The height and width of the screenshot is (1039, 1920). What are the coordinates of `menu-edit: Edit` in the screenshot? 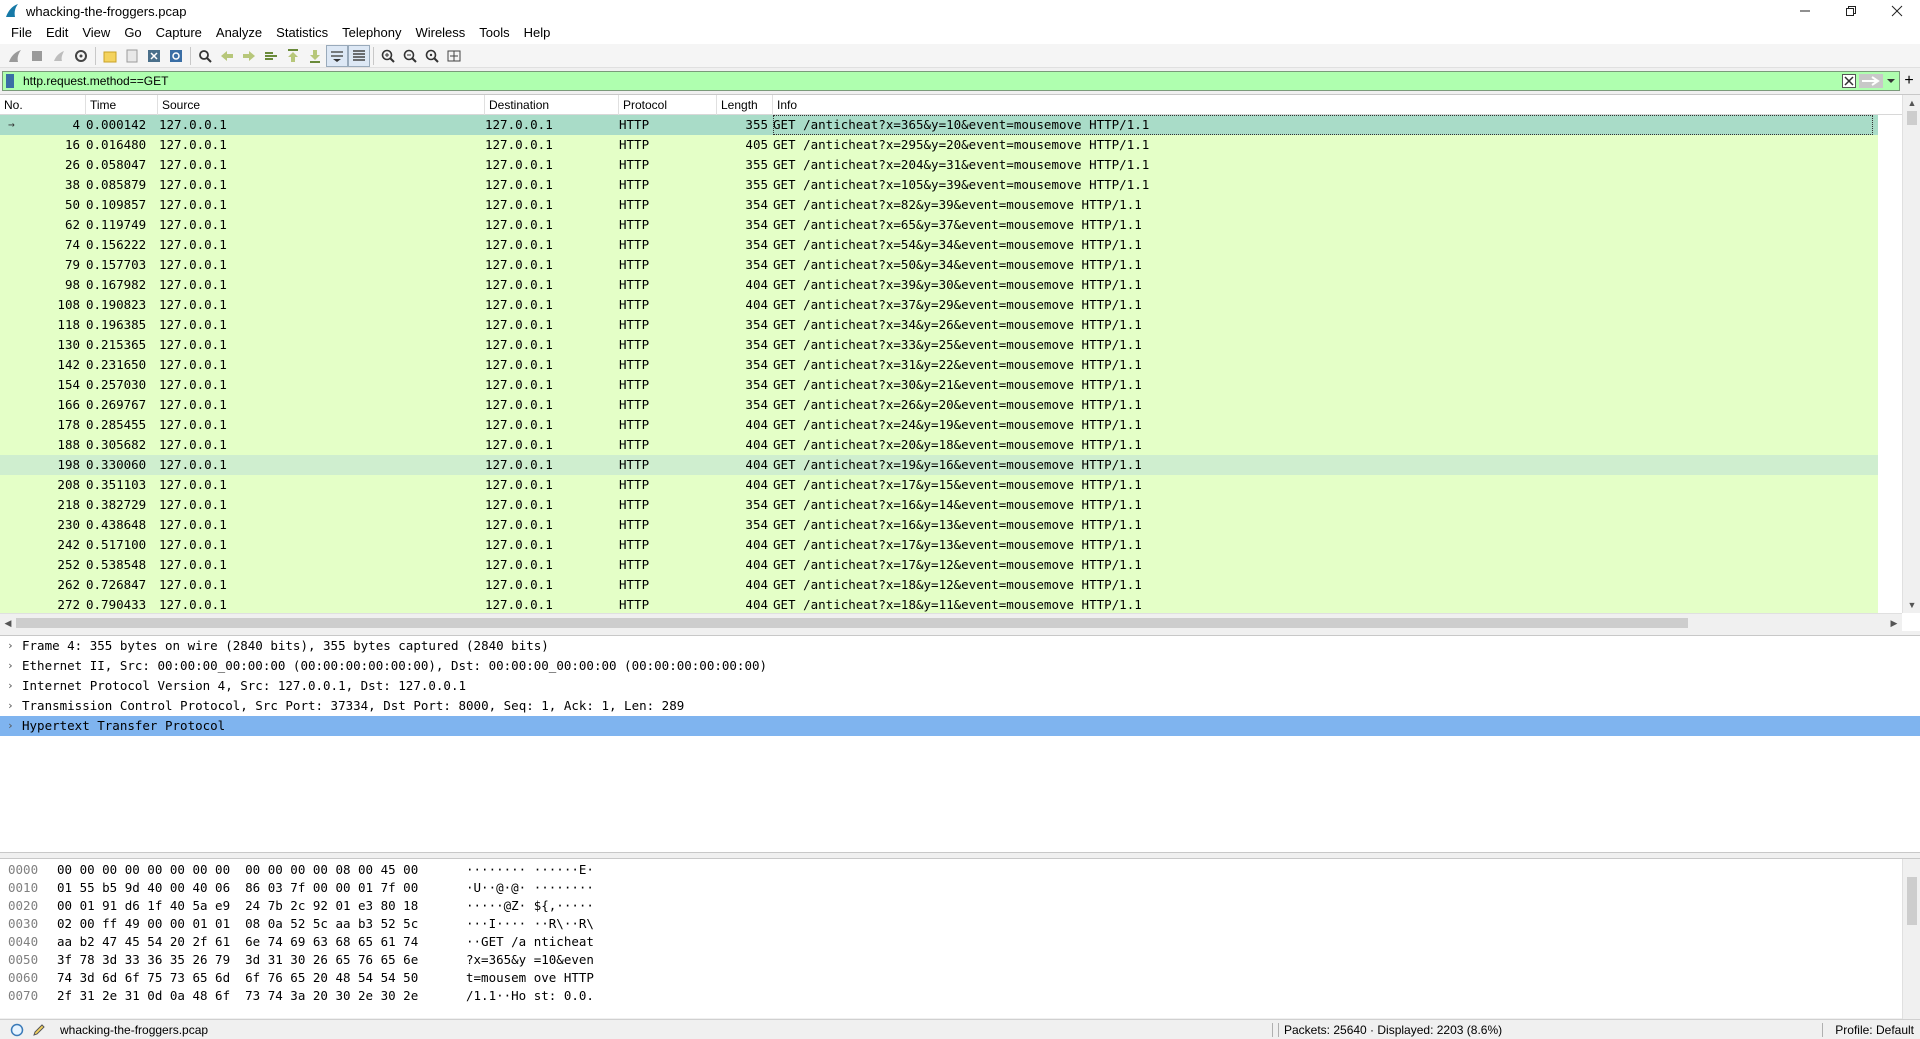 It's located at (57, 33).